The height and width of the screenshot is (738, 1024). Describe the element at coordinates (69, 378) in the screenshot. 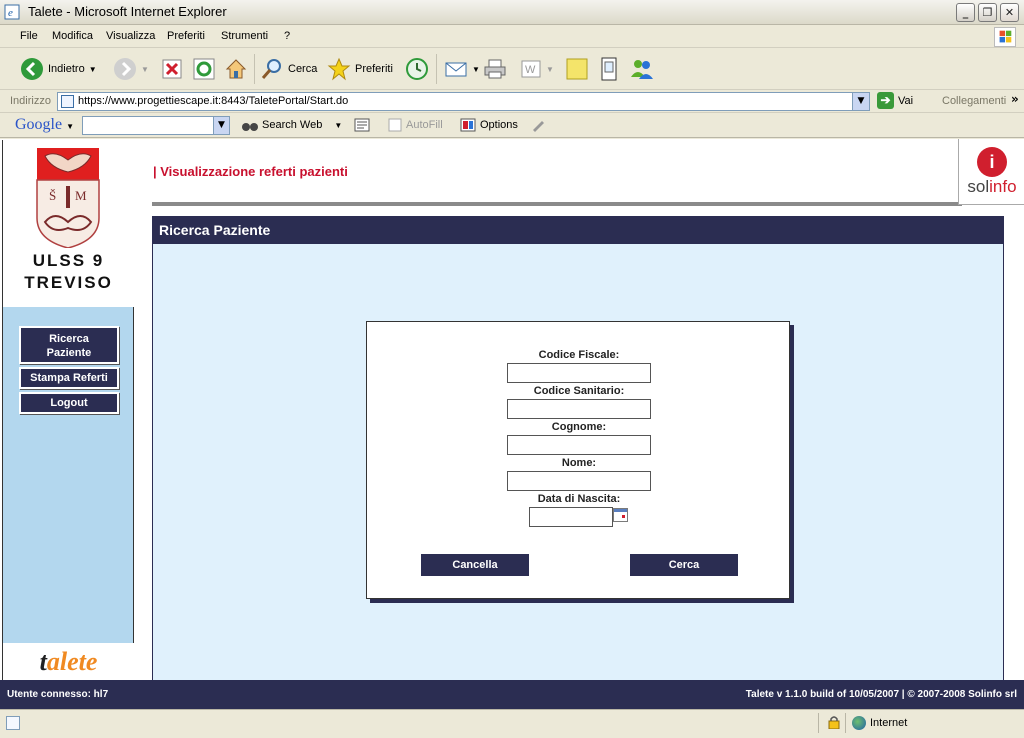

I see `nav-stampa-referti: Stampa Referti` at that location.